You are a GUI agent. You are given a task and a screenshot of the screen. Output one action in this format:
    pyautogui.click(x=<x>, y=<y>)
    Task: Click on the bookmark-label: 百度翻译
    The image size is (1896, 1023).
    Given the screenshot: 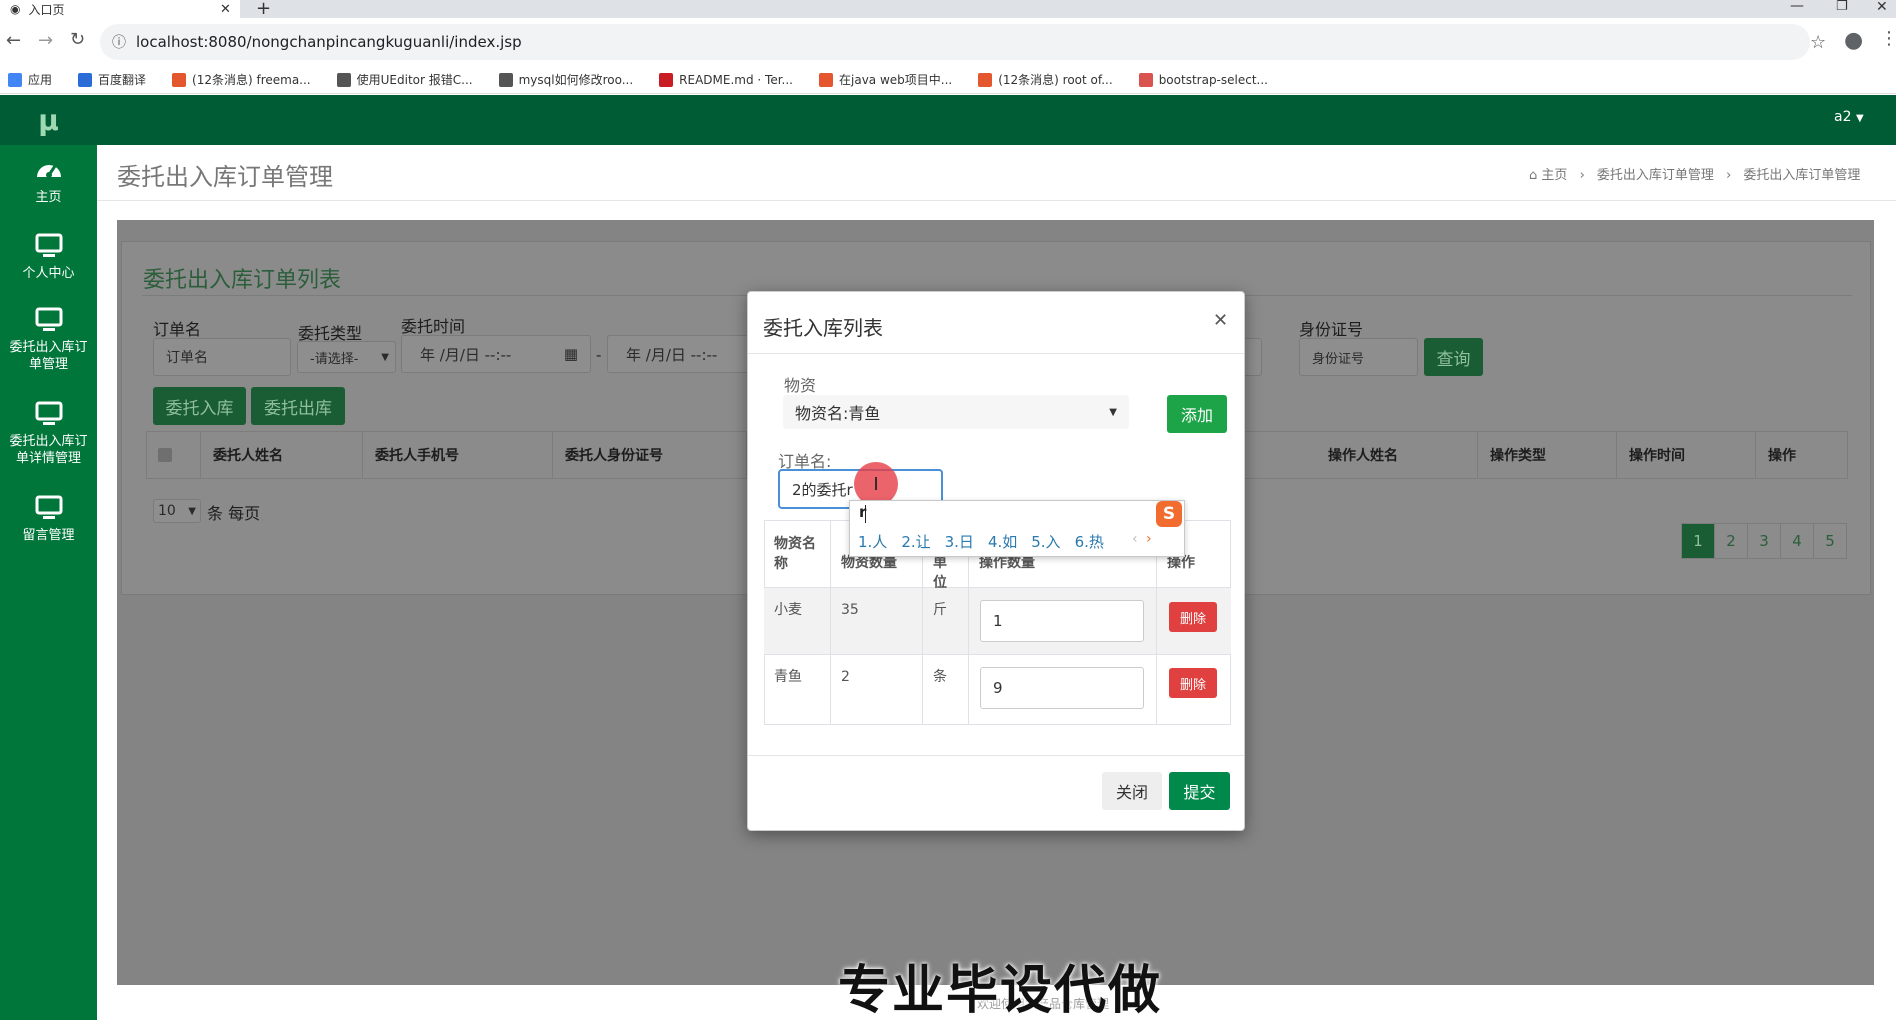 What is the action you would take?
    pyautogui.click(x=122, y=80)
    